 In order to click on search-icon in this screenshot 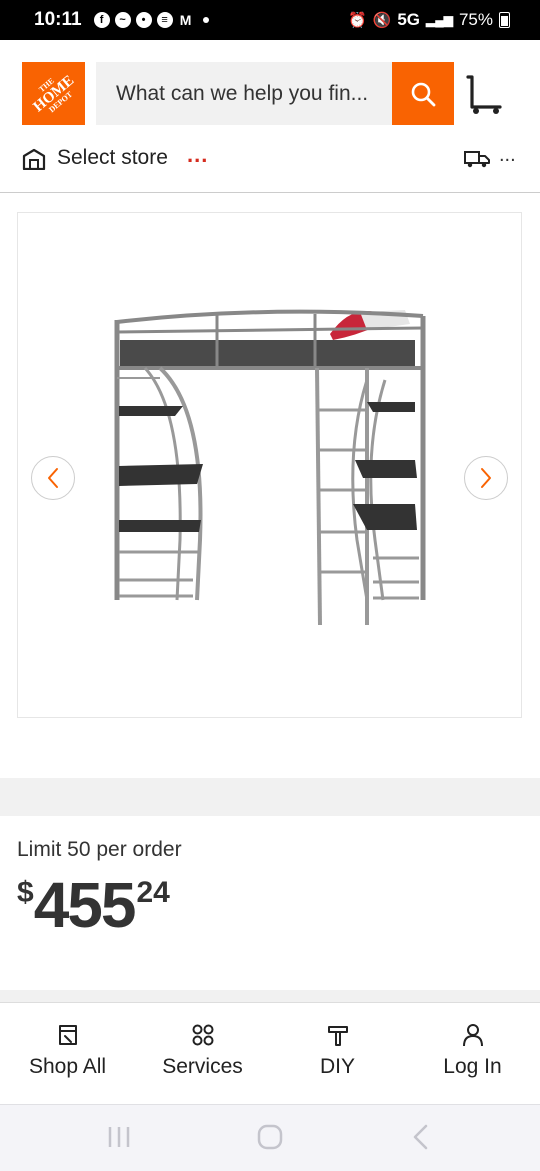, I will do `click(423, 94)`.